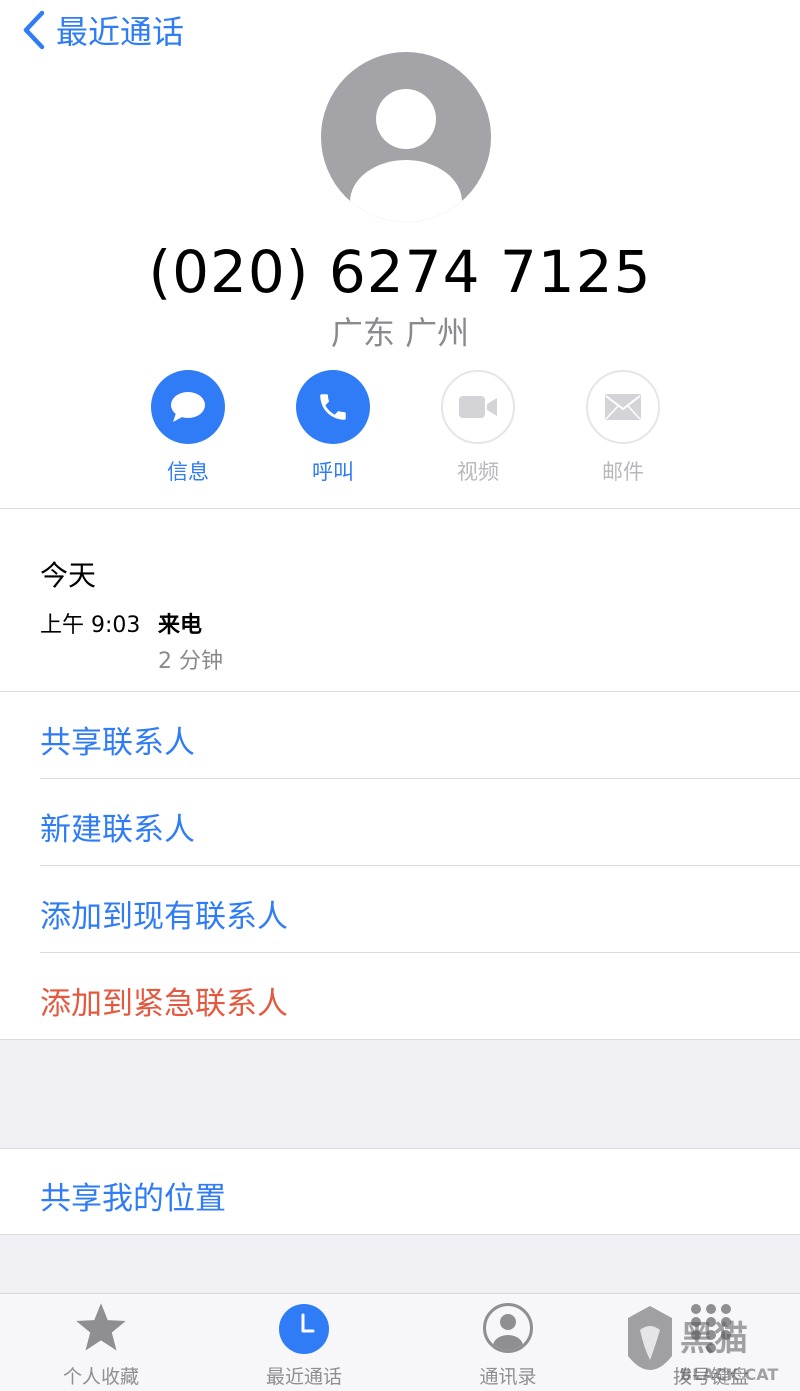 This screenshot has height=1391, width=800. Describe the element at coordinates (333, 407) in the screenshot. I see `phone-icon` at that location.